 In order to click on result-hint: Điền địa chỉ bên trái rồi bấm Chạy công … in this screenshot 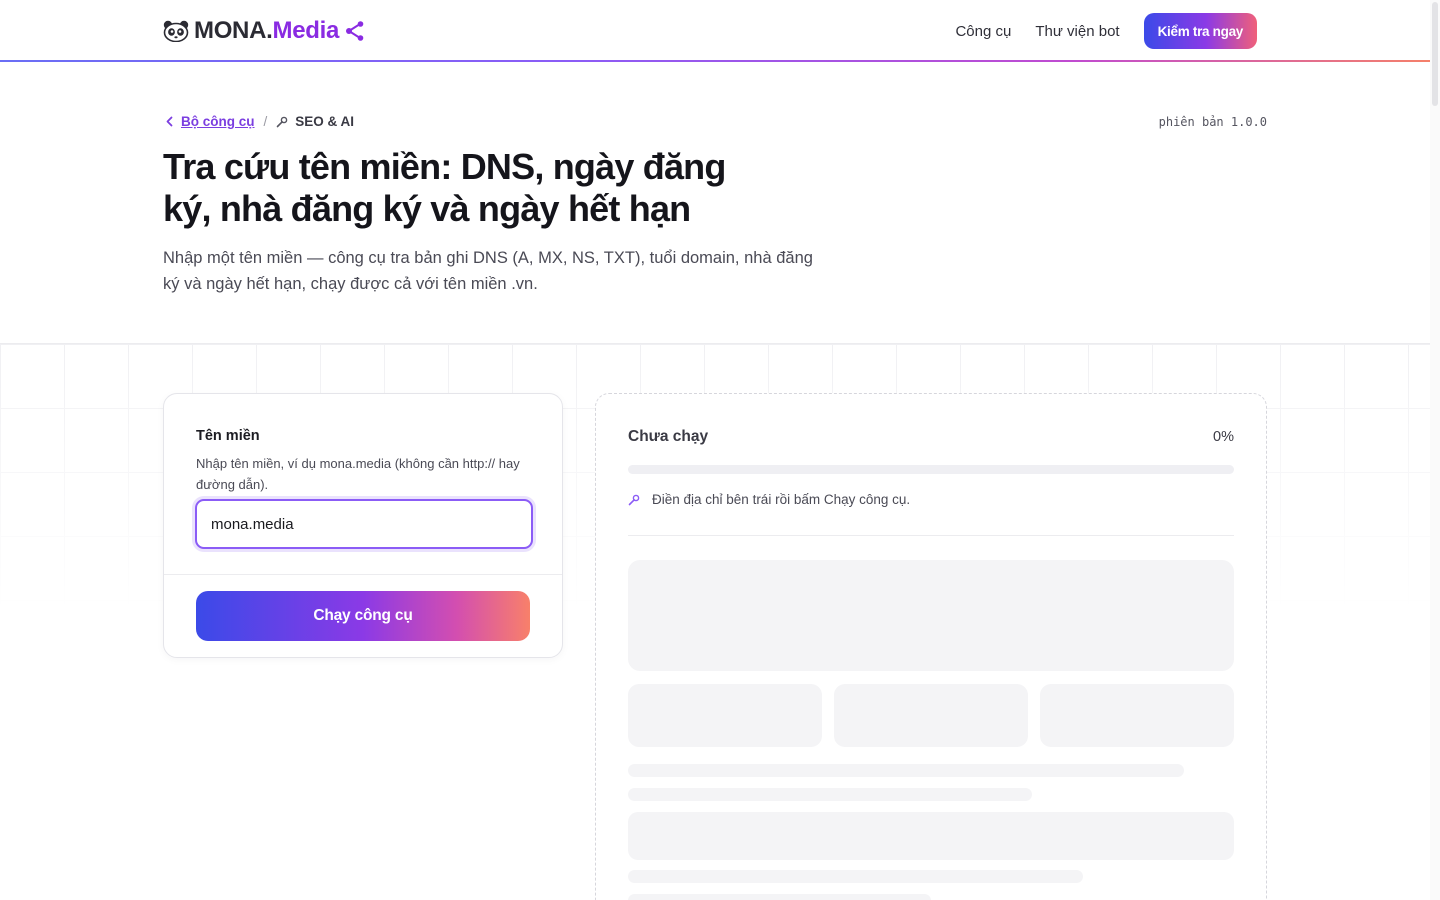, I will do `click(769, 499)`.